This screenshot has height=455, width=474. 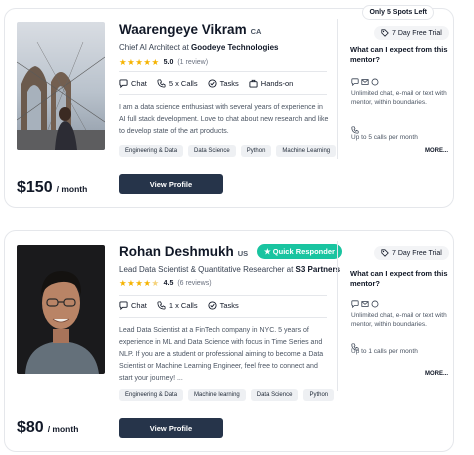 I want to click on review-count: (1 review), so click(x=192, y=62).